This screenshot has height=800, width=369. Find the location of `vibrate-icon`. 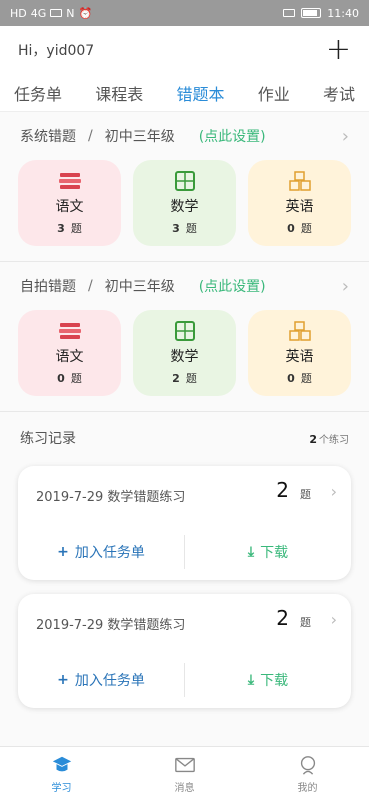

vibrate-icon is located at coordinates (289, 13).